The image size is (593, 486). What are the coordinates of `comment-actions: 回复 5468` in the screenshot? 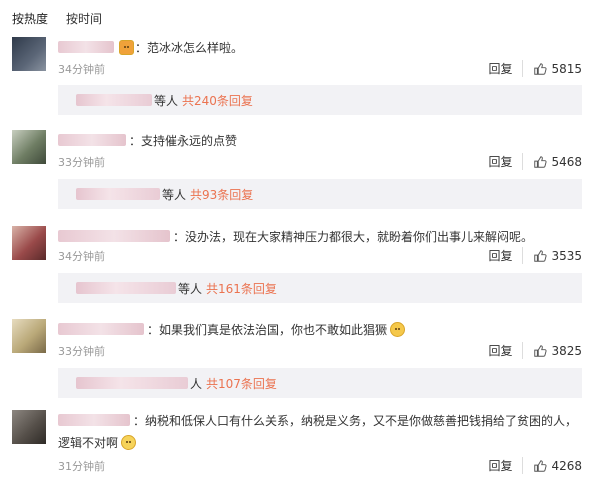 It's located at (535, 161).